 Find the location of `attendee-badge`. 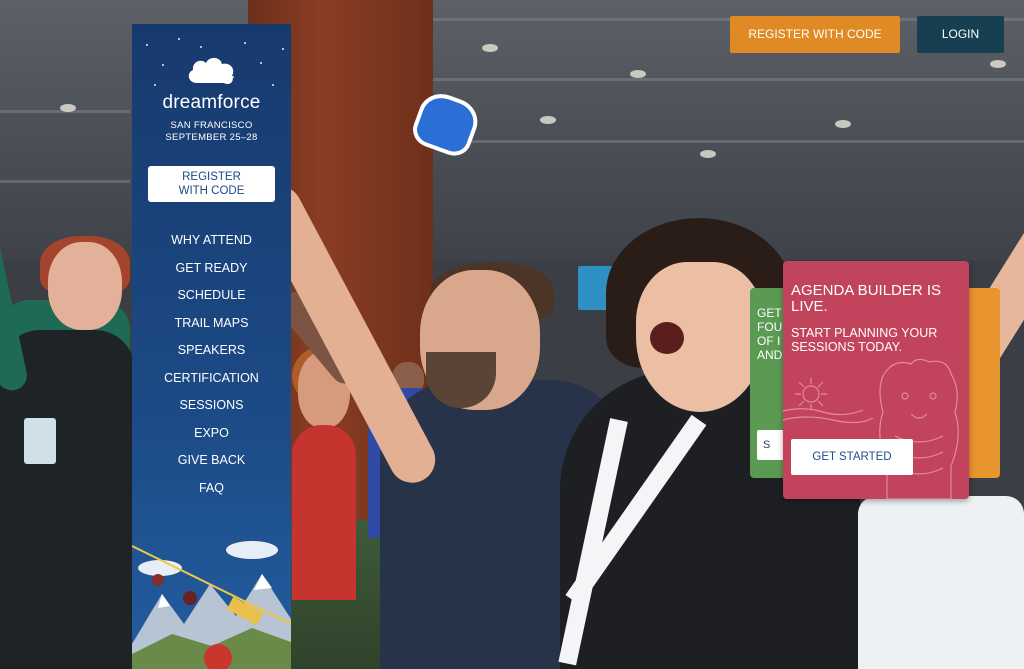

attendee-badge is located at coordinates (40, 441).